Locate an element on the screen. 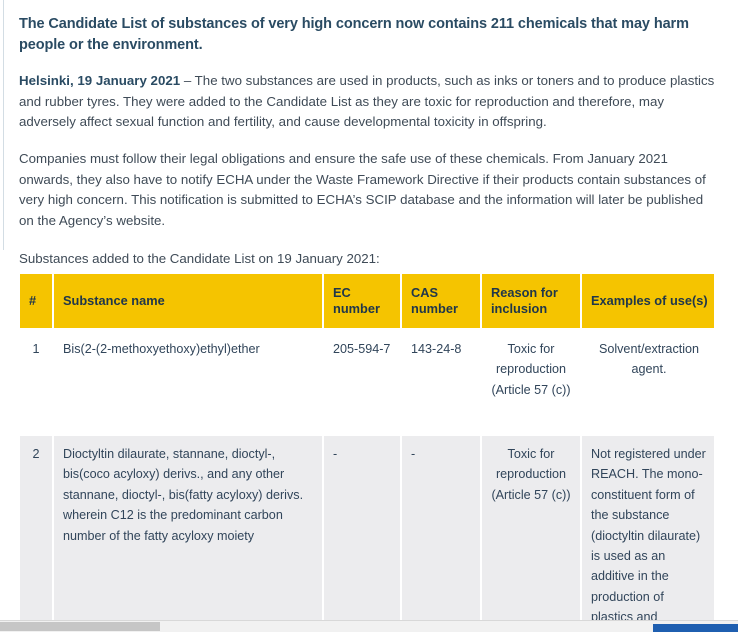 The width and height of the screenshot is (738, 632). column-header-reason-for-inclusion: Reason for inclusion is located at coordinates (531, 301).